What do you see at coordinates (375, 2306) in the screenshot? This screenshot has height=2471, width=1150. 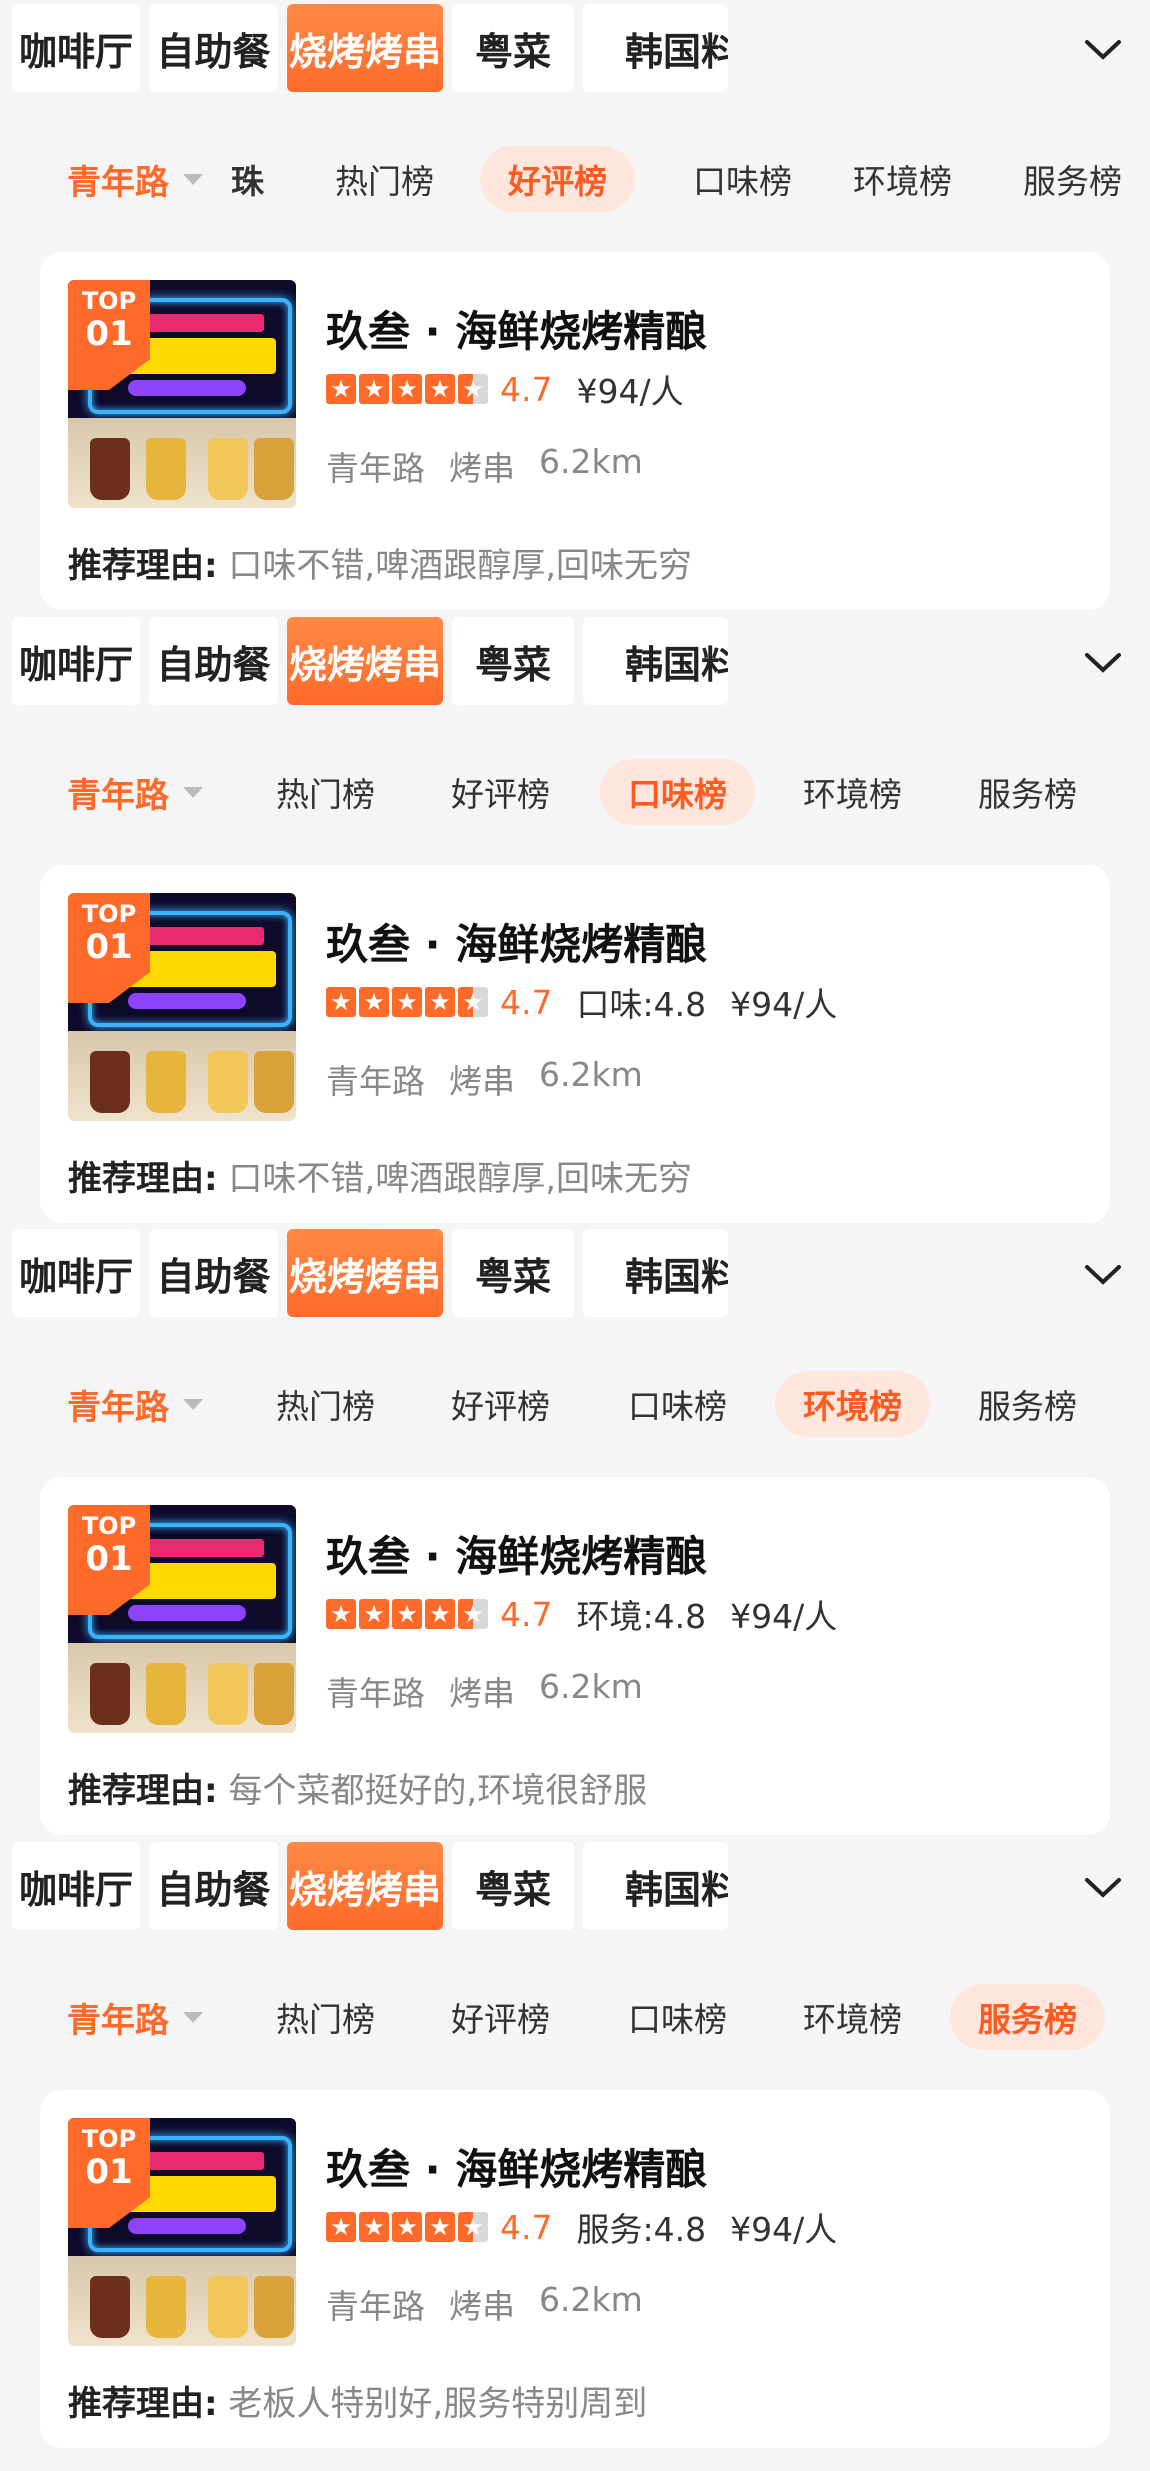 I see `shop-area: 青年路` at bounding box center [375, 2306].